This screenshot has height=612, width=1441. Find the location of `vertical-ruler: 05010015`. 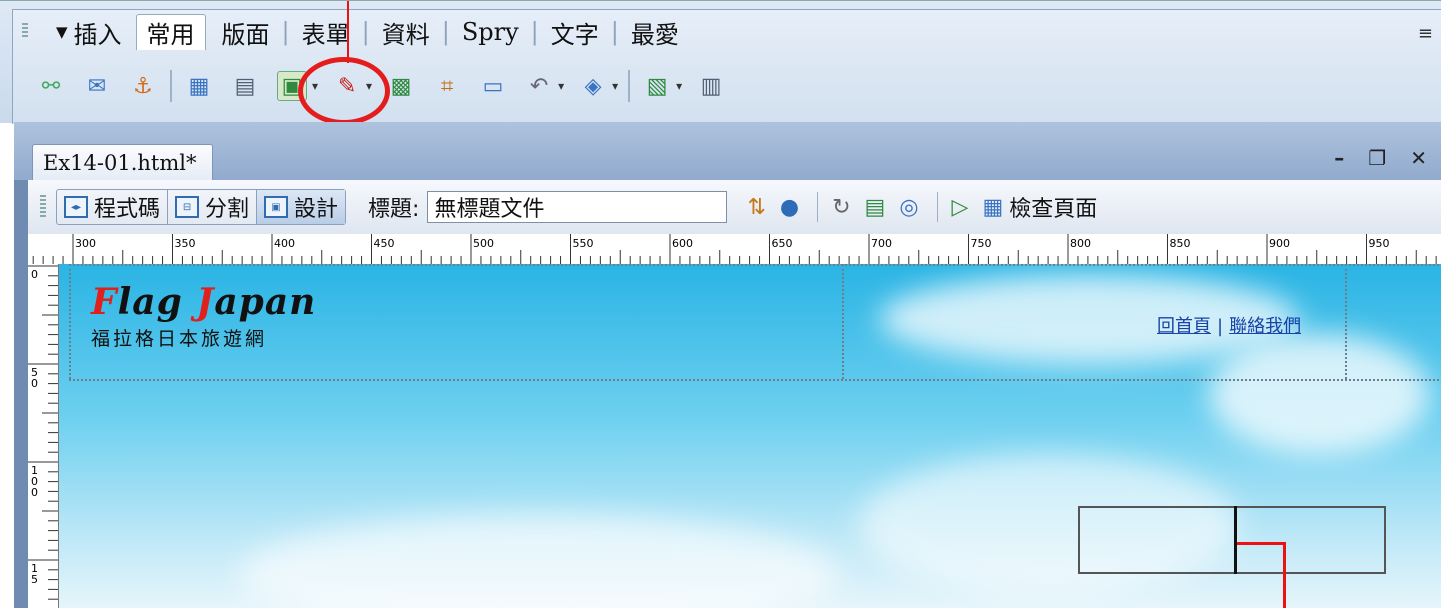

vertical-ruler: 05010015 is located at coordinates (43, 436).